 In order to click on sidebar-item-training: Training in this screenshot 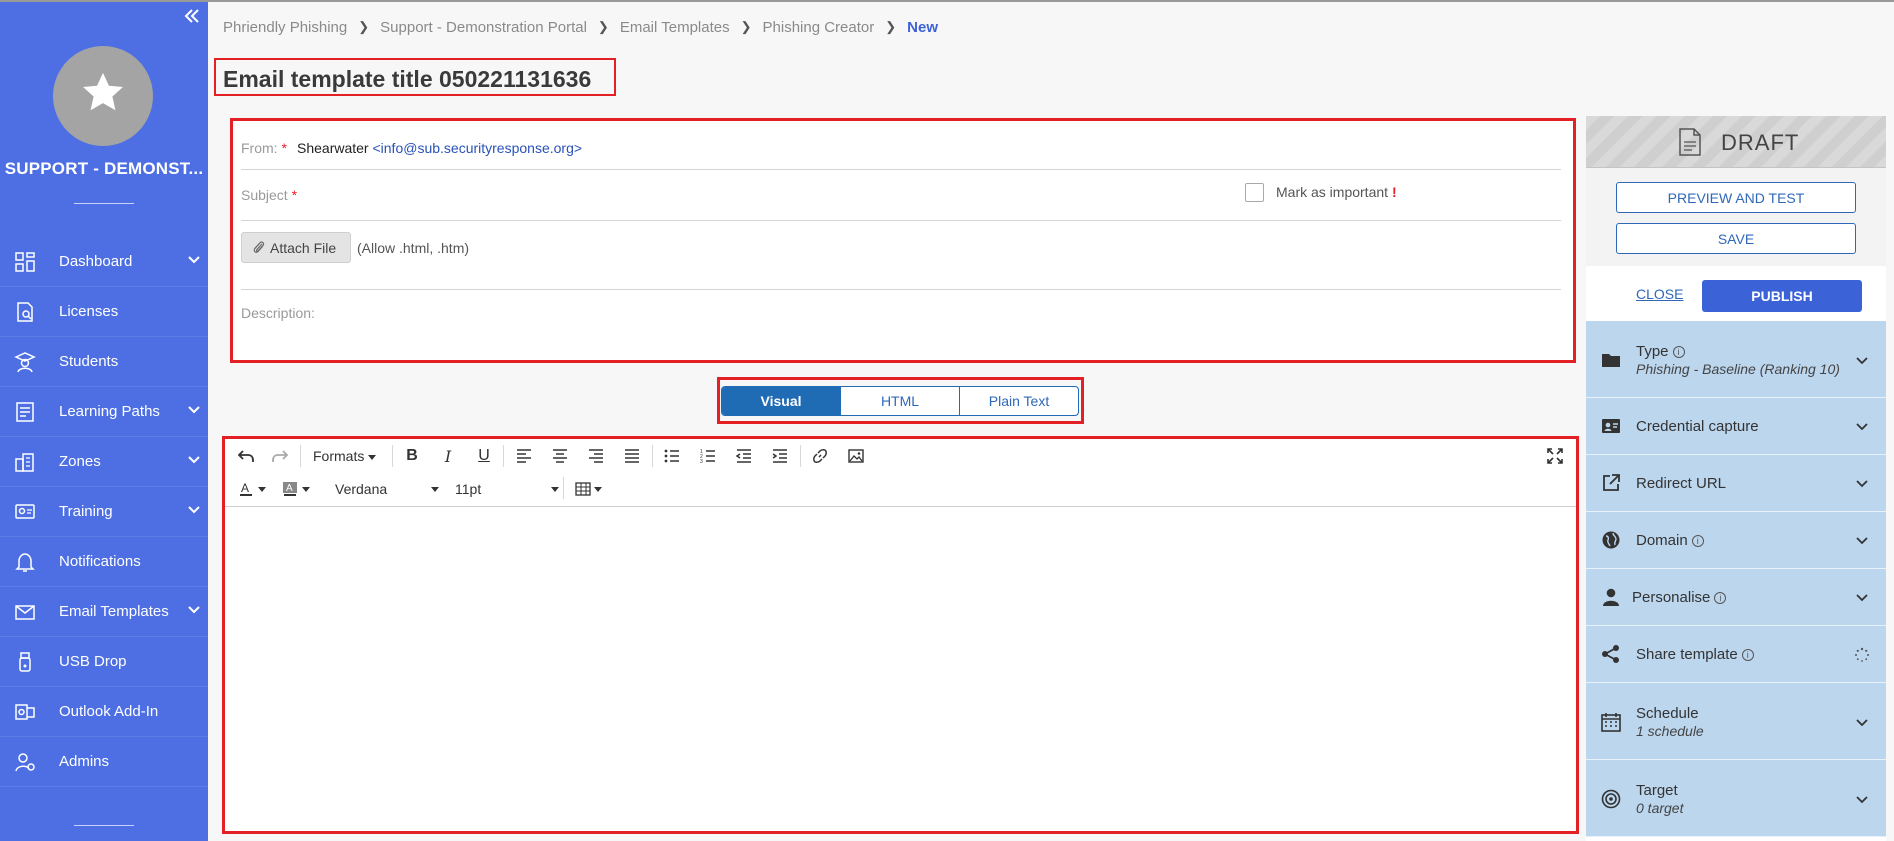, I will do `click(104, 512)`.